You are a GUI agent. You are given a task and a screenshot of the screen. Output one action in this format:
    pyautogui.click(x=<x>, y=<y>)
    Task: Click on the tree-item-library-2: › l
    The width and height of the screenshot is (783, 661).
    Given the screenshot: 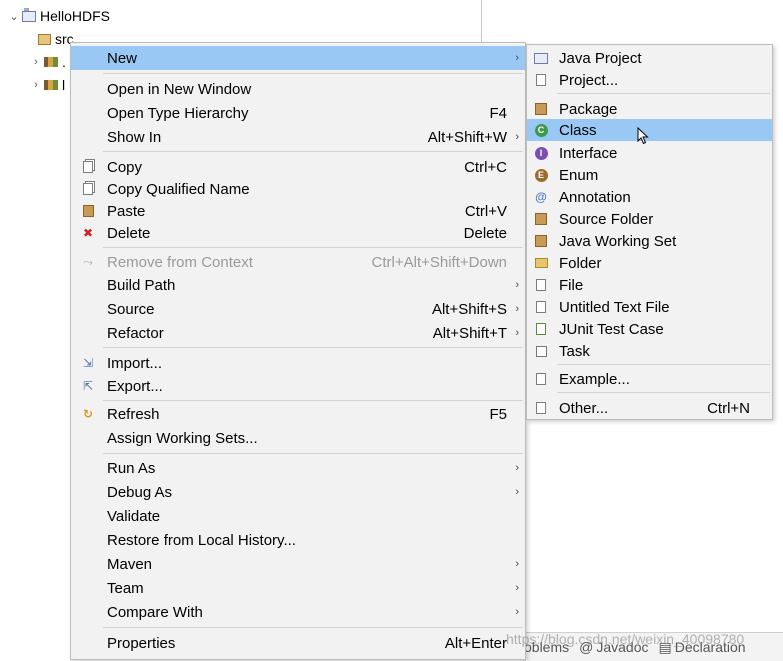 What is the action you would take?
    pyautogui.click(x=47, y=85)
    